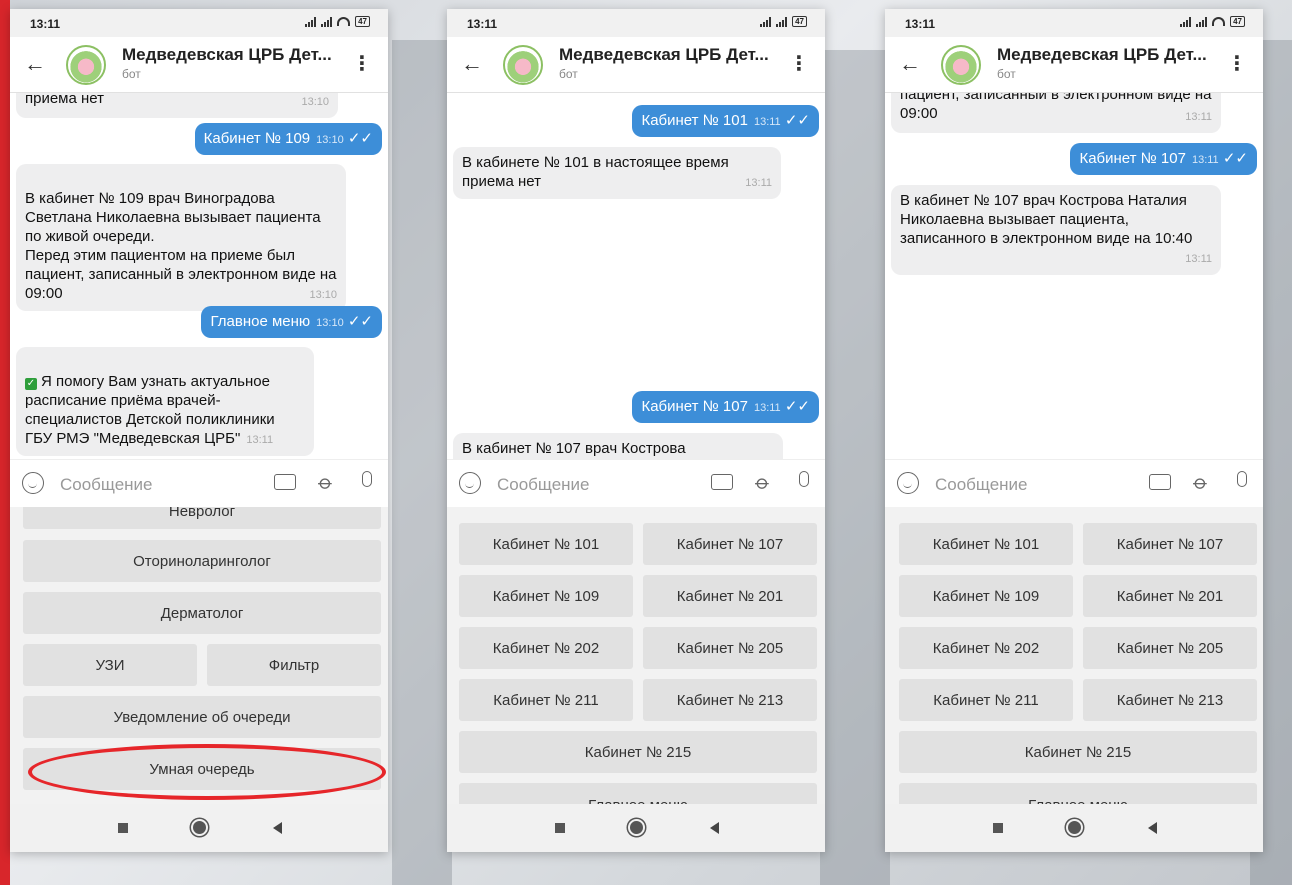  What do you see at coordinates (291, 322) in the screenshot?
I see `outgoing-message: Главное меню 13:10 ✓✓` at bounding box center [291, 322].